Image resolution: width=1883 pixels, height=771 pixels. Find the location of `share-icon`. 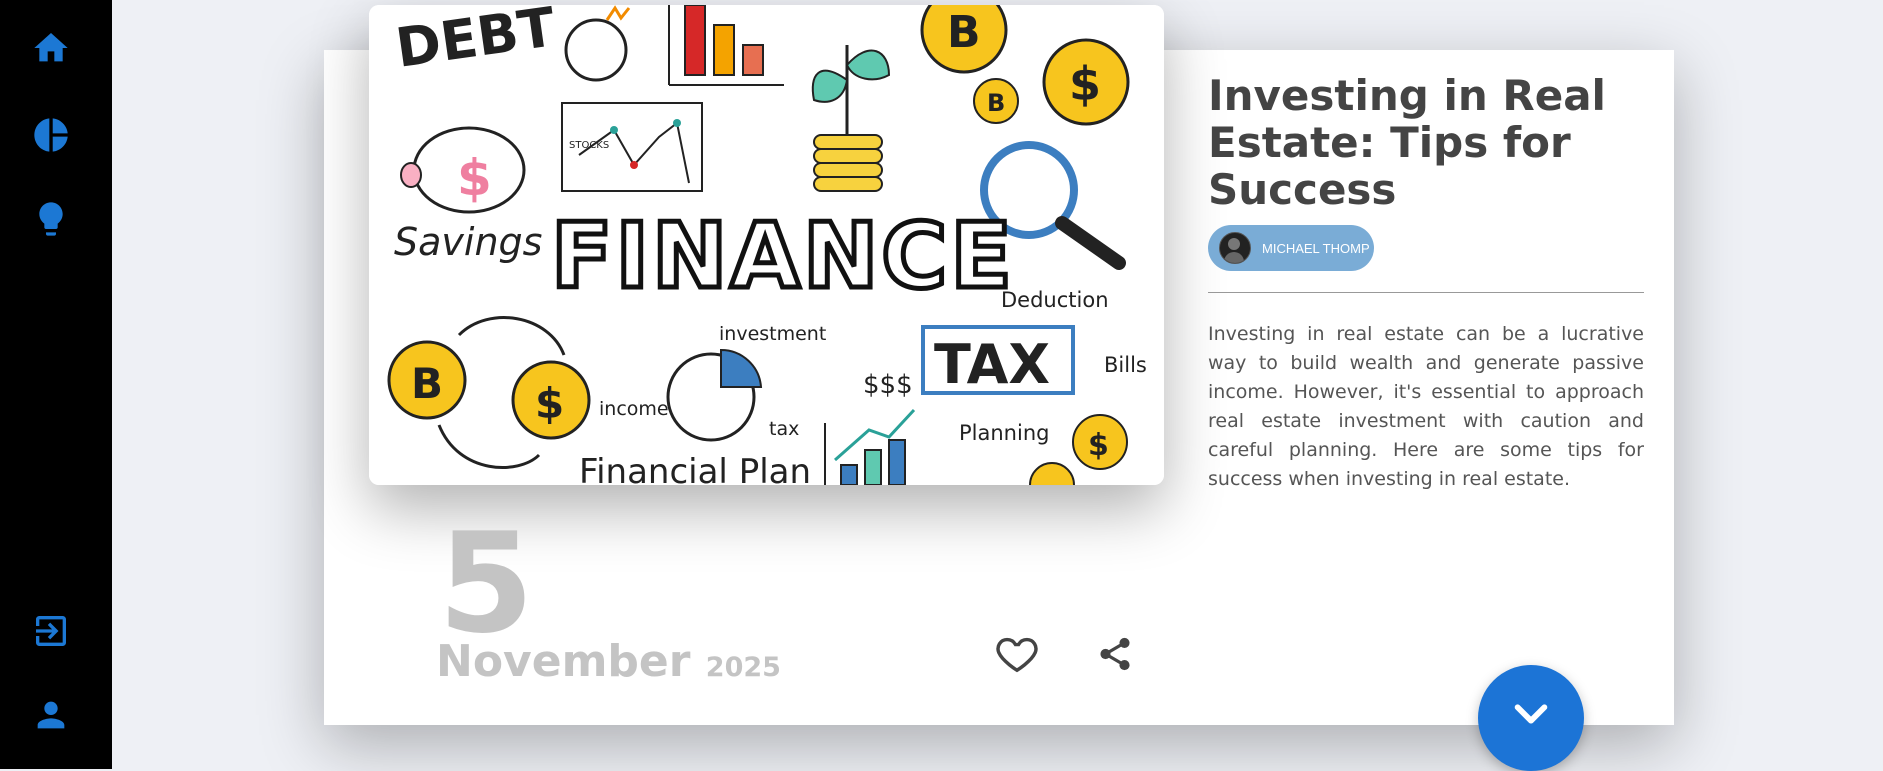

share-icon is located at coordinates (1115, 654).